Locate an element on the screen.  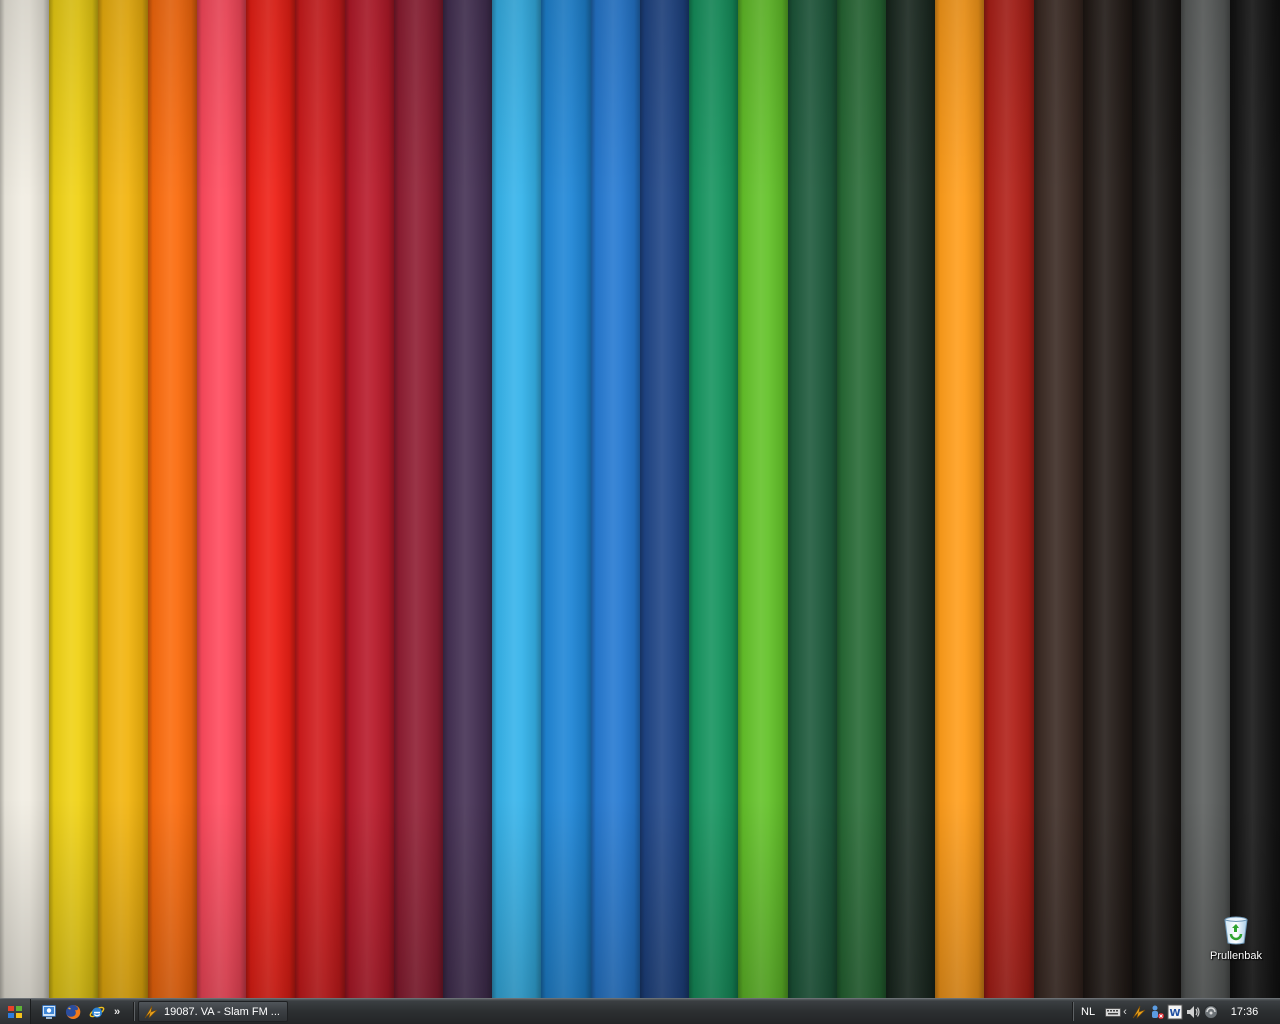
volume-icon is located at coordinates (1193, 1012).